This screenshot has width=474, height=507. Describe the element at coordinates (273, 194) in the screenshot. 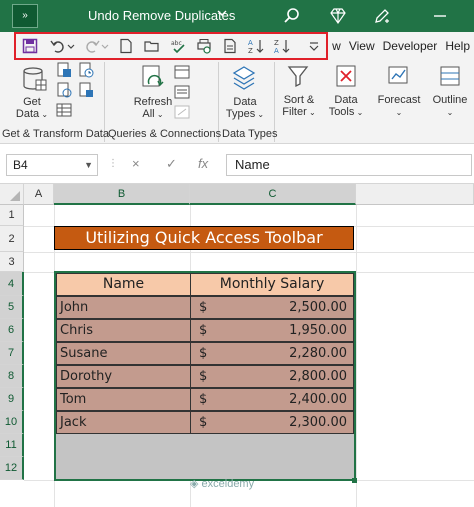

I see `column-header-c: C` at that location.